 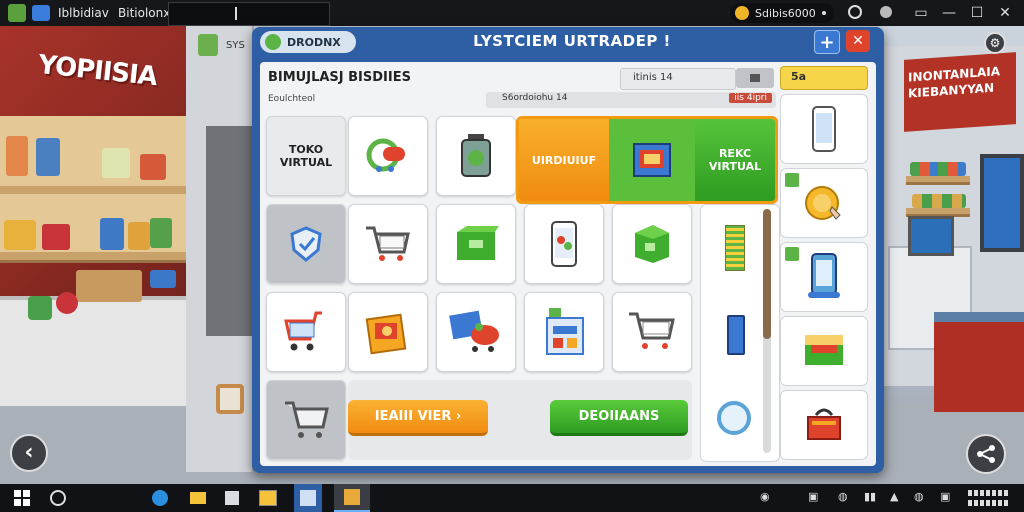 I want to click on search-value: itinis 14, so click(x=653, y=77).